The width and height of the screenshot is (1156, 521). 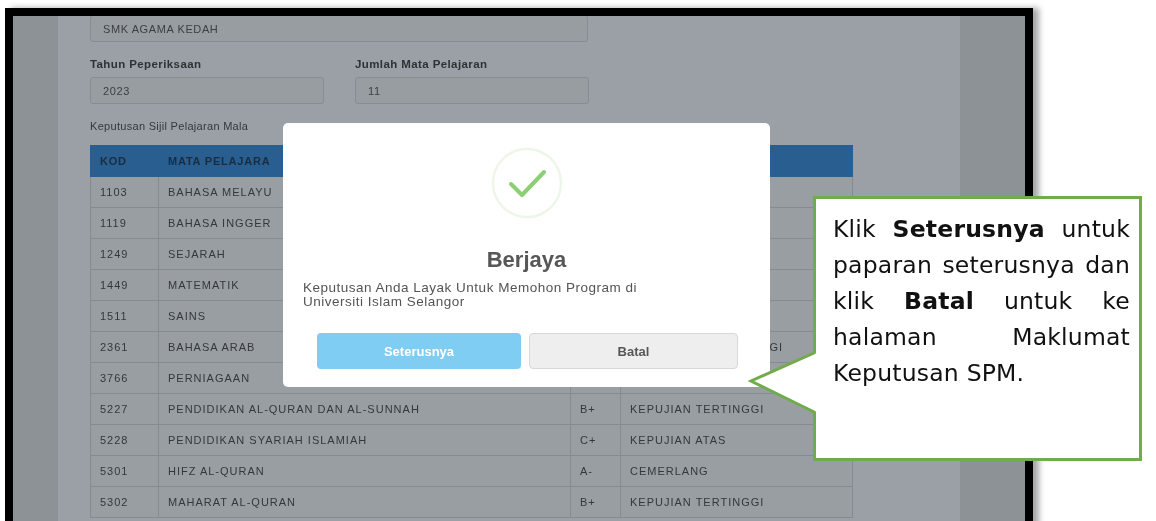 I want to click on subject-code: 1449, so click(x=114, y=285).